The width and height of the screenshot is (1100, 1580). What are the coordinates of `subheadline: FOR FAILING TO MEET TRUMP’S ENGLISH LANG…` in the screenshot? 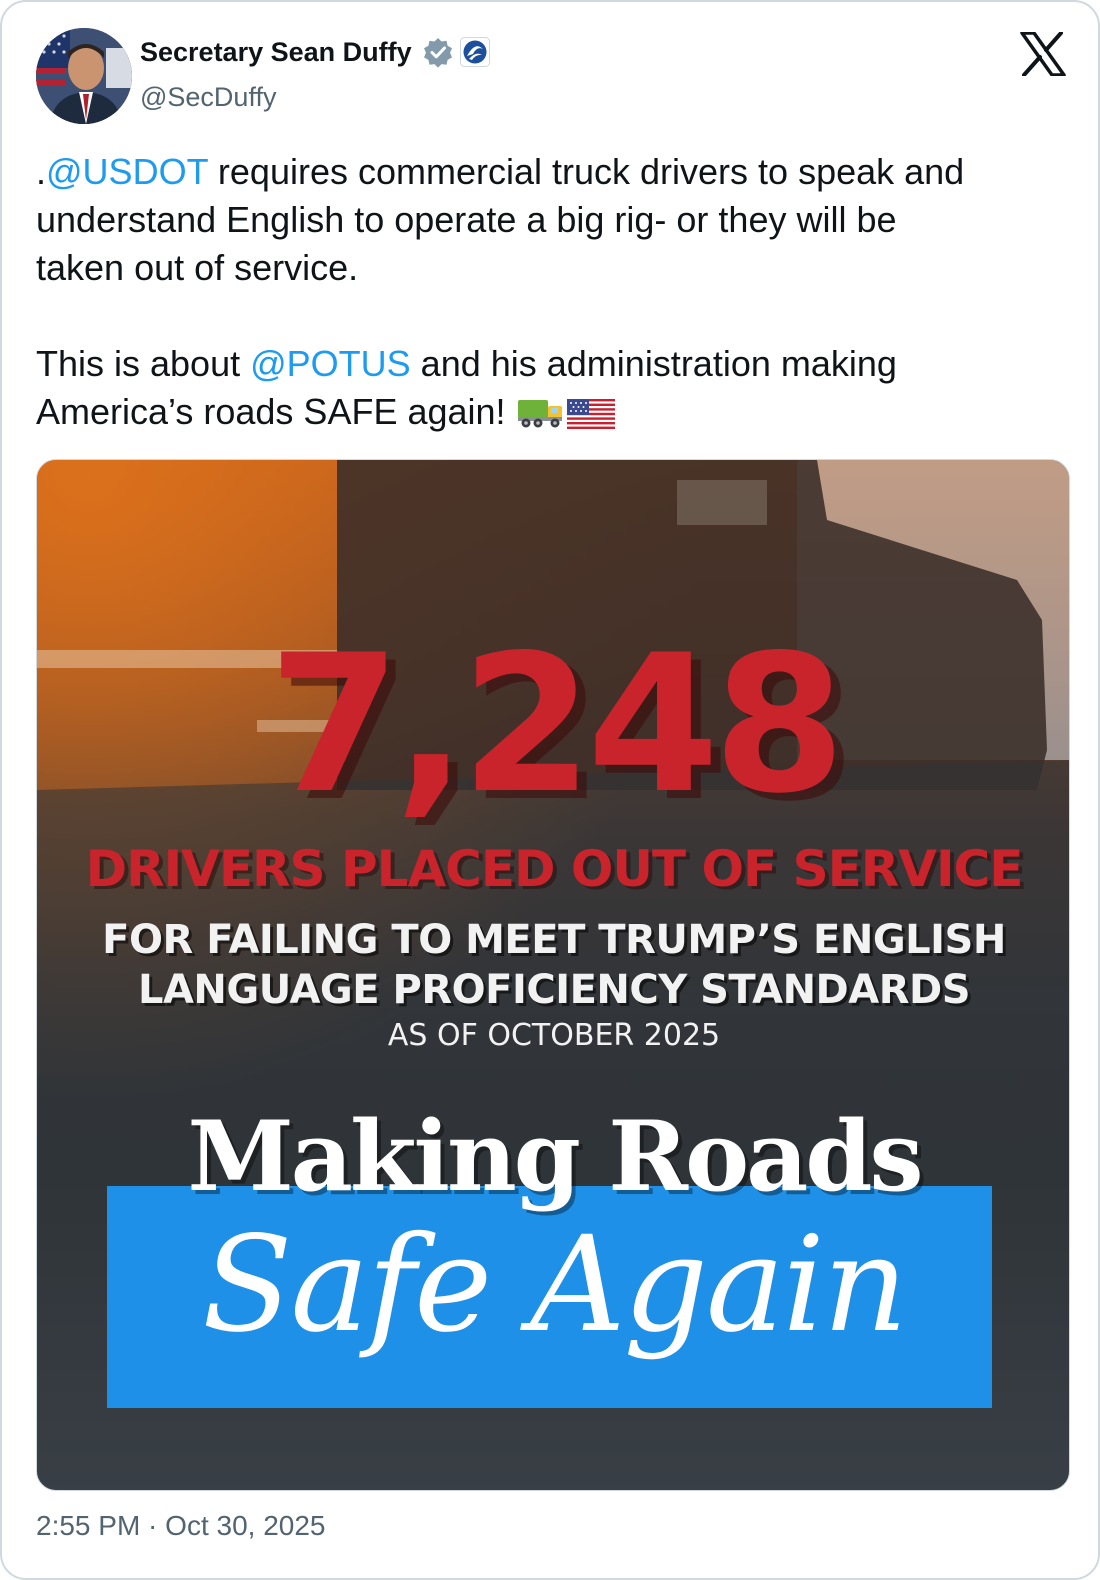 It's located at (553, 965).